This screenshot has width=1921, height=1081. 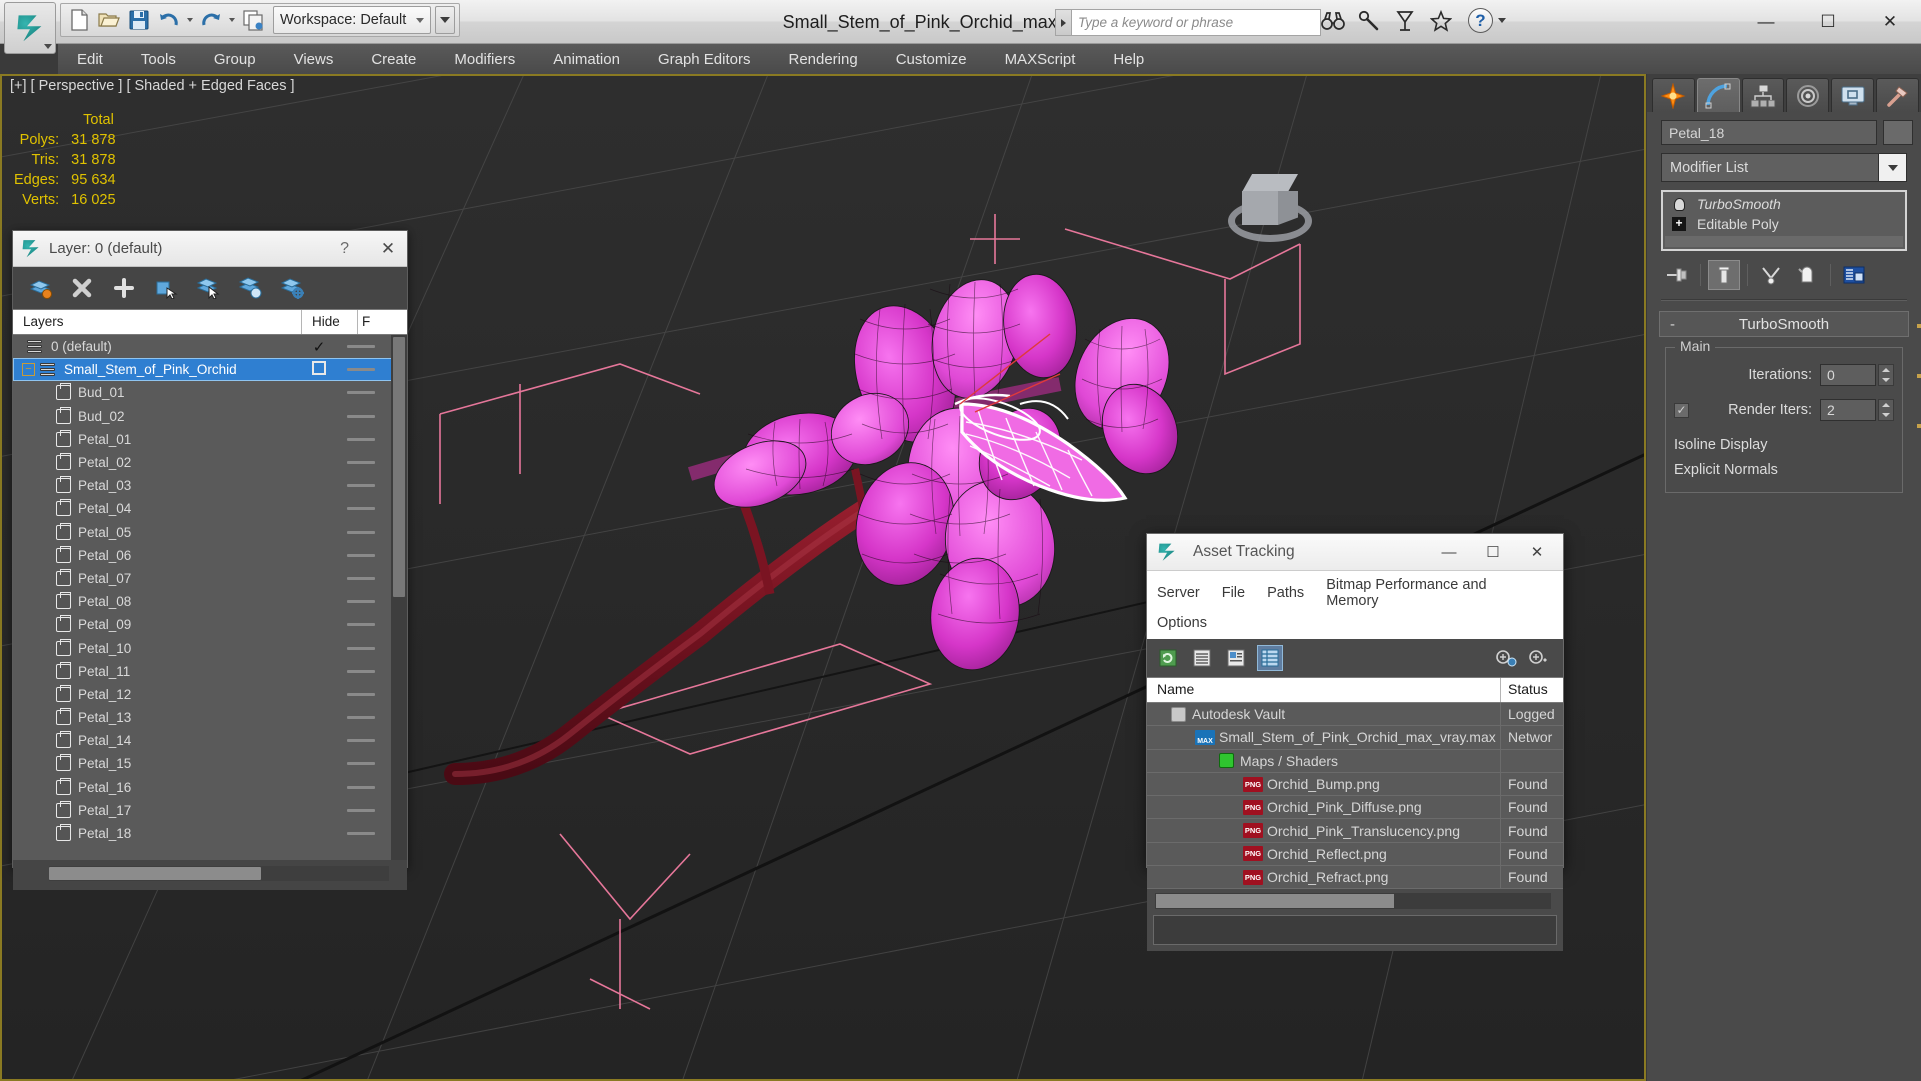 What do you see at coordinates (1766, 22) in the screenshot?
I see `minimize-button: —` at bounding box center [1766, 22].